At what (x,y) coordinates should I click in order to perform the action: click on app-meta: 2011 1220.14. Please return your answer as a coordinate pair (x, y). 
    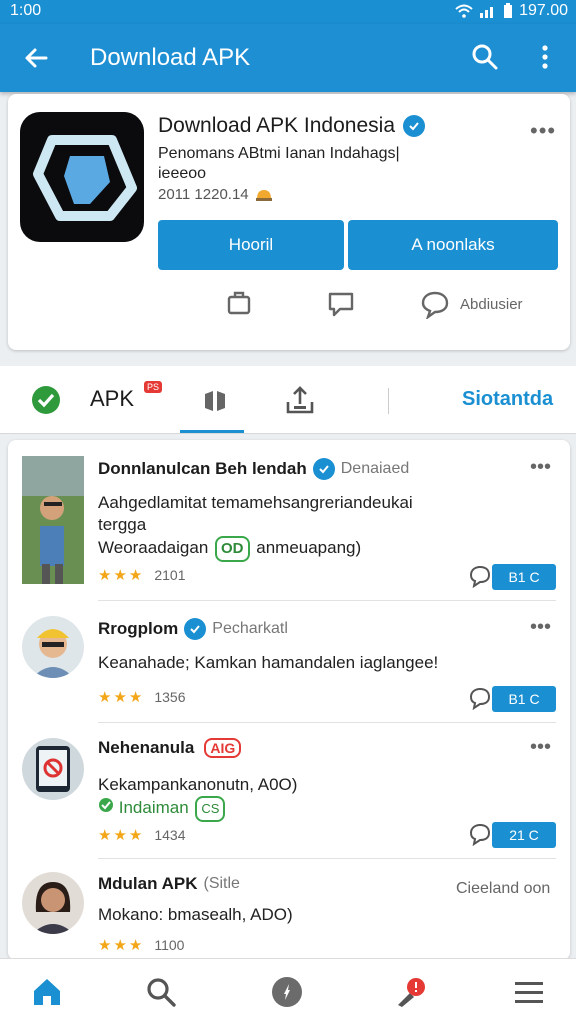
    Looking at the image, I should click on (215, 194).